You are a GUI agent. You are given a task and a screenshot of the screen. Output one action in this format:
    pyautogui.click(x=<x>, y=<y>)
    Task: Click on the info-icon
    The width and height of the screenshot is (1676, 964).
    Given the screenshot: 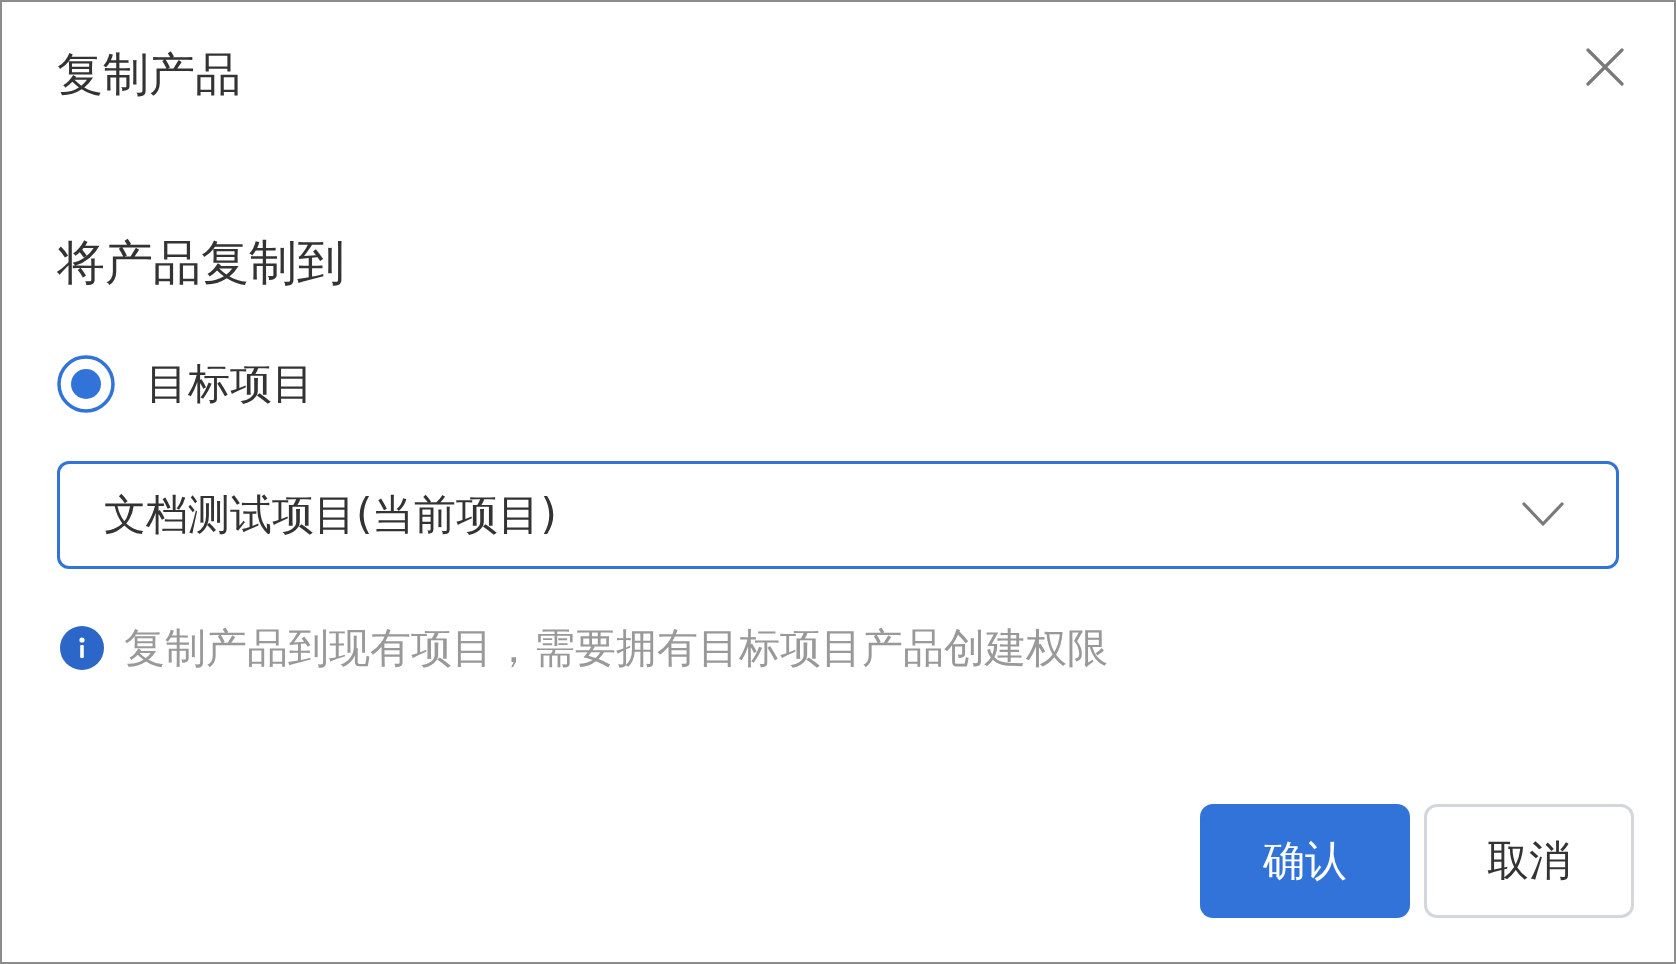 What is the action you would take?
    pyautogui.click(x=82, y=648)
    